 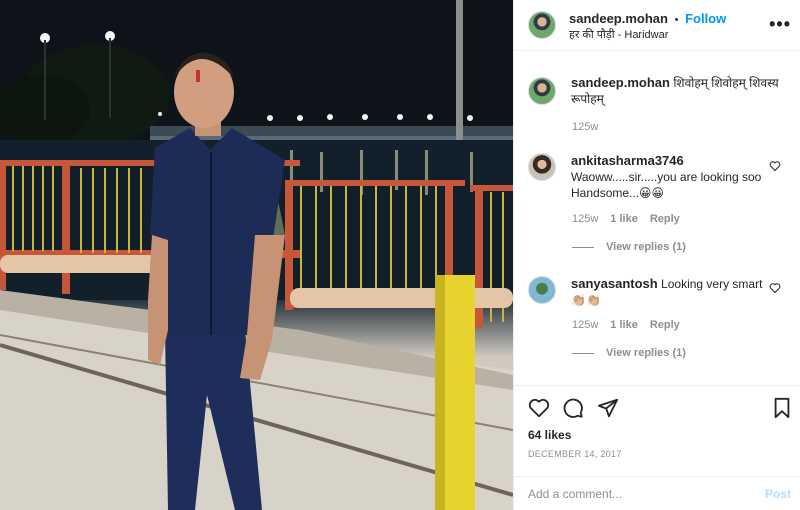 I want to click on follow-button: Follow, so click(x=705, y=18).